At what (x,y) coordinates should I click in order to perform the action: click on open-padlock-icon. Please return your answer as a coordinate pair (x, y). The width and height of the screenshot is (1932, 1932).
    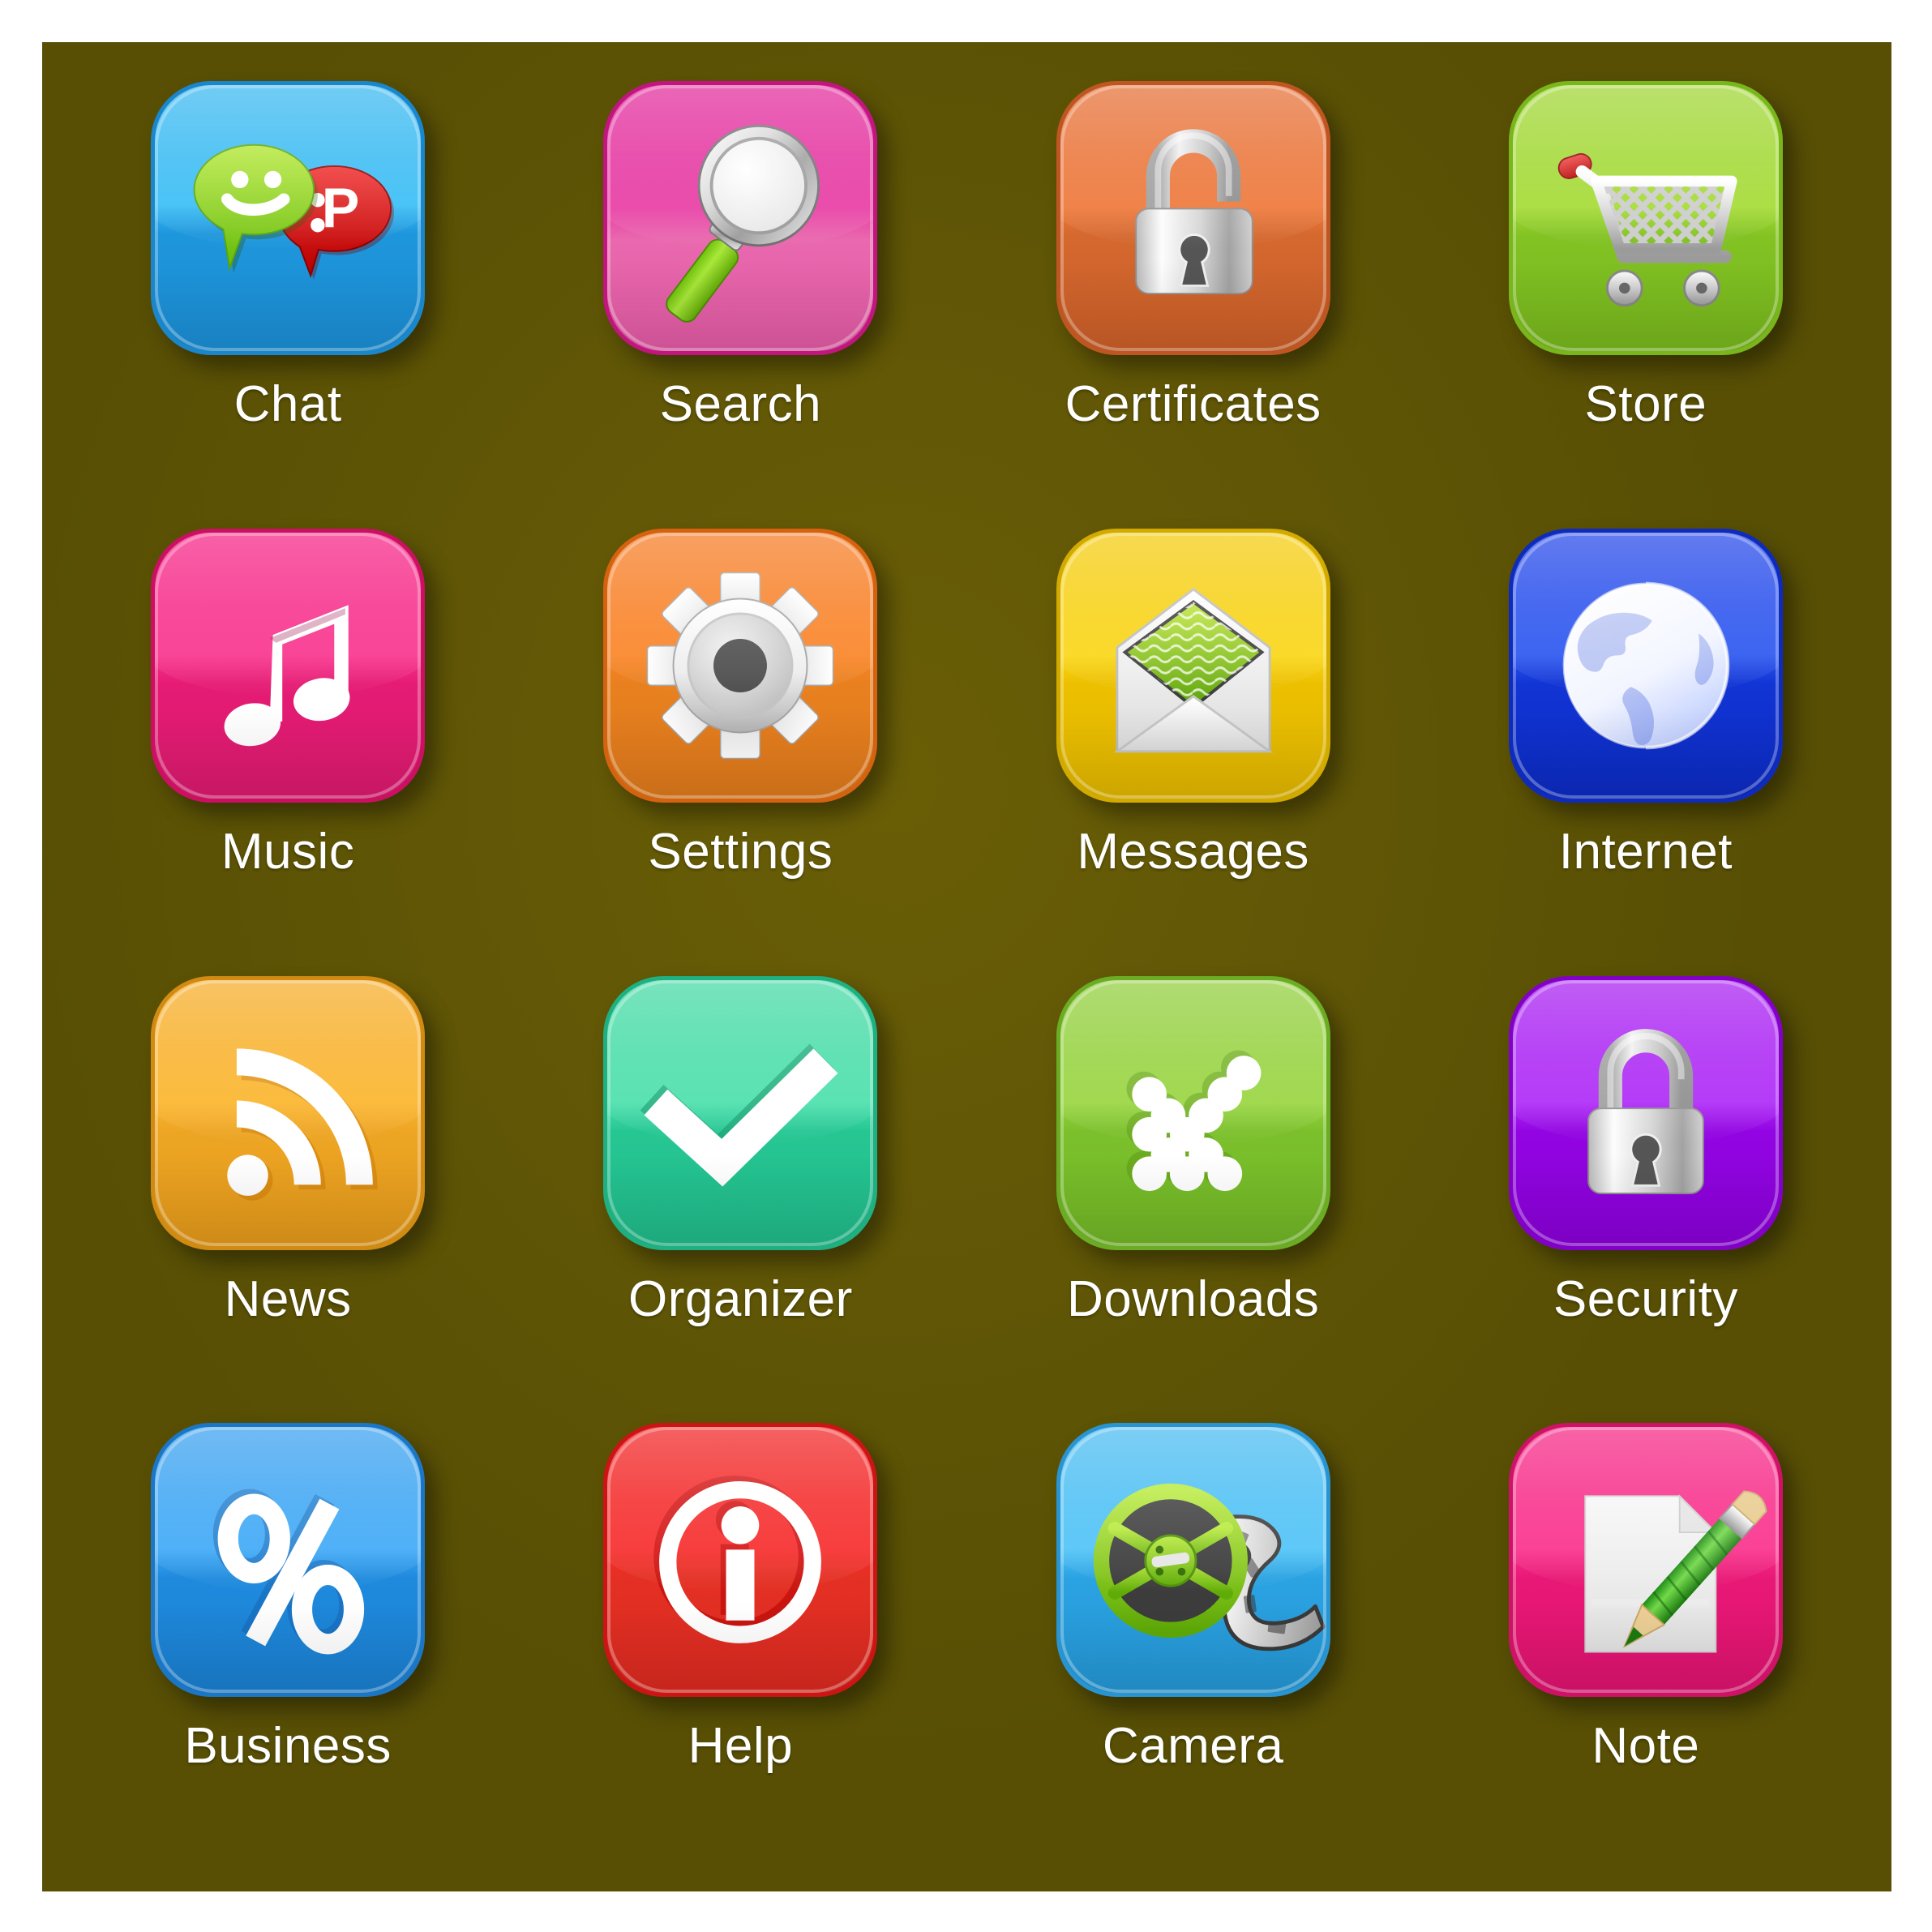
    Looking at the image, I should click on (1193, 218).